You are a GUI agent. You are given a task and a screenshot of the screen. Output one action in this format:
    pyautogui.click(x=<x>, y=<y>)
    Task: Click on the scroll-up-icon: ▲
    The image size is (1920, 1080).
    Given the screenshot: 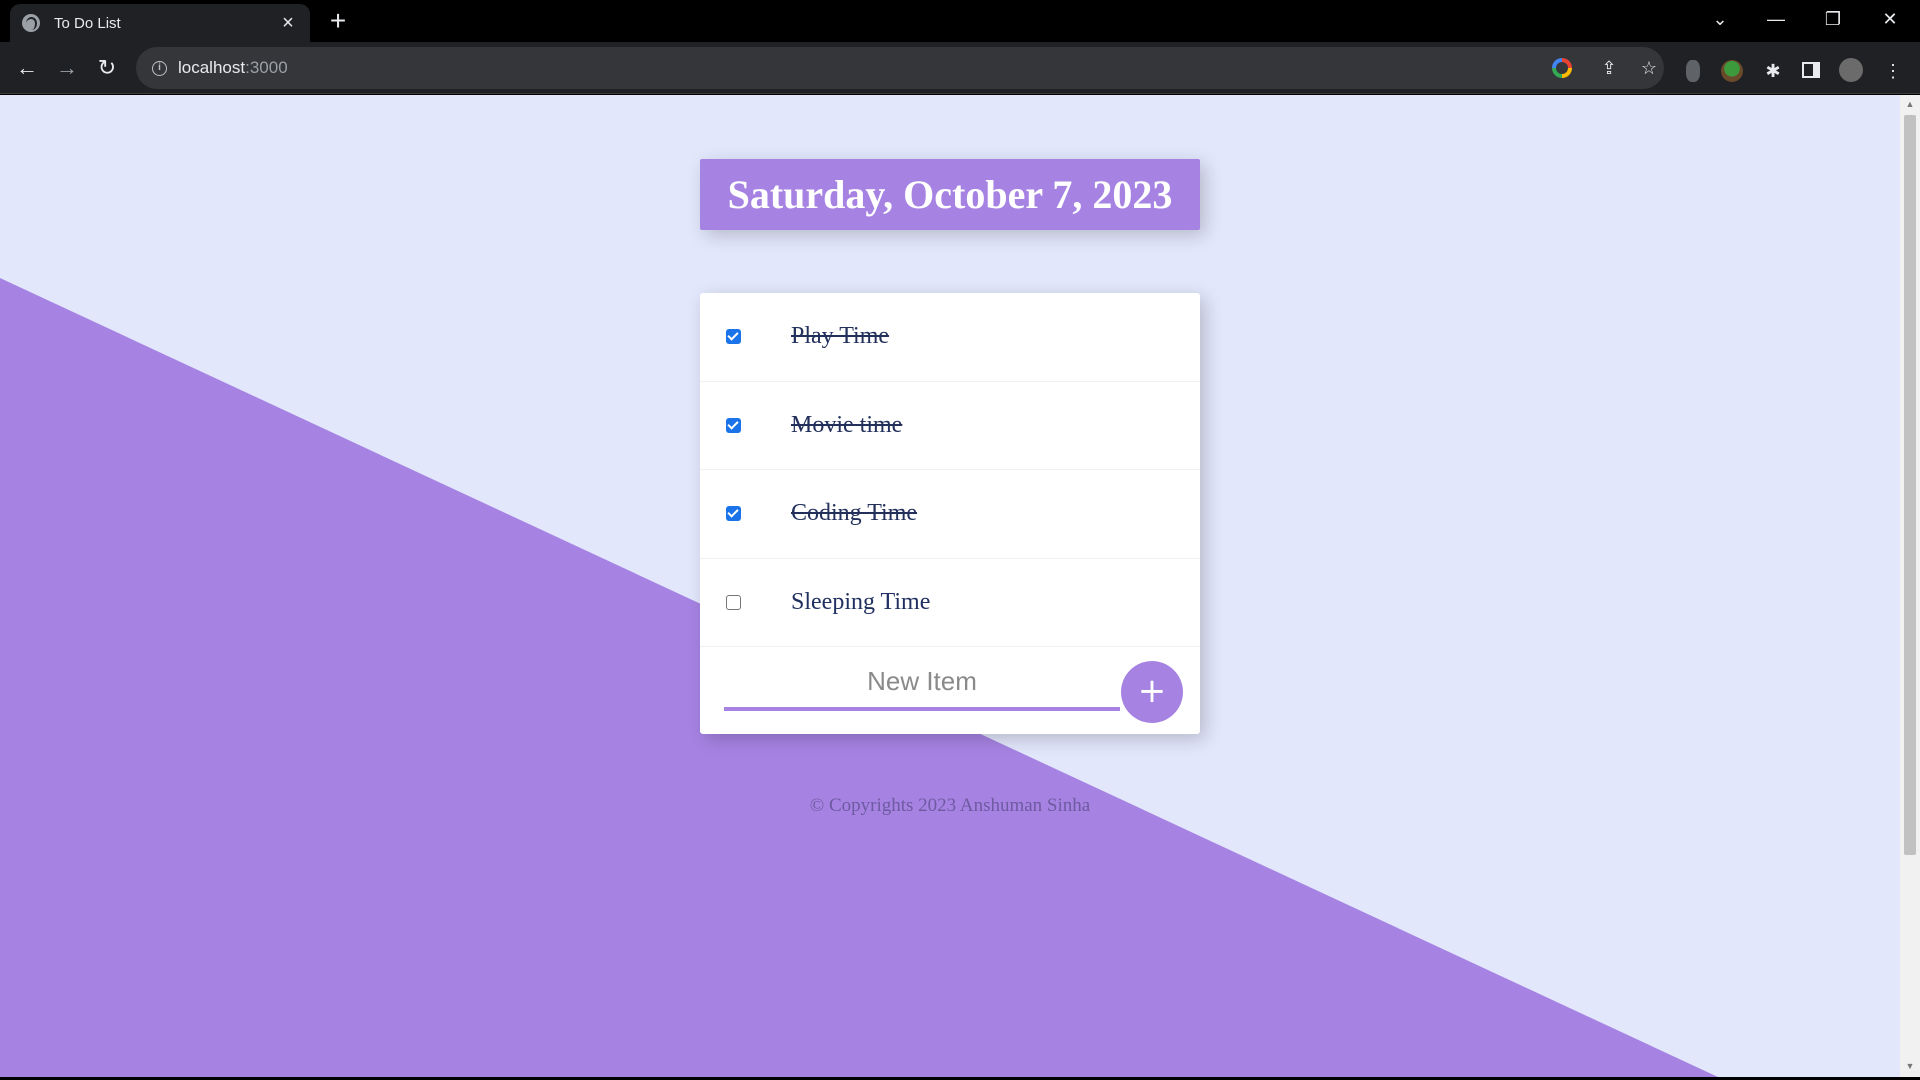 What is the action you would take?
    pyautogui.click(x=1910, y=104)
    